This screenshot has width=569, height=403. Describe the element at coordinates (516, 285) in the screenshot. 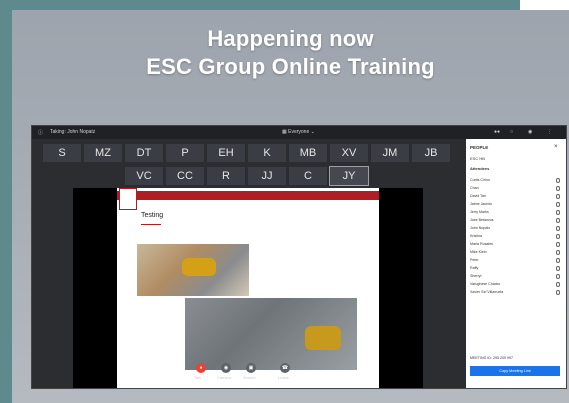

I see `list-item: Varughese Chacko` at that location.